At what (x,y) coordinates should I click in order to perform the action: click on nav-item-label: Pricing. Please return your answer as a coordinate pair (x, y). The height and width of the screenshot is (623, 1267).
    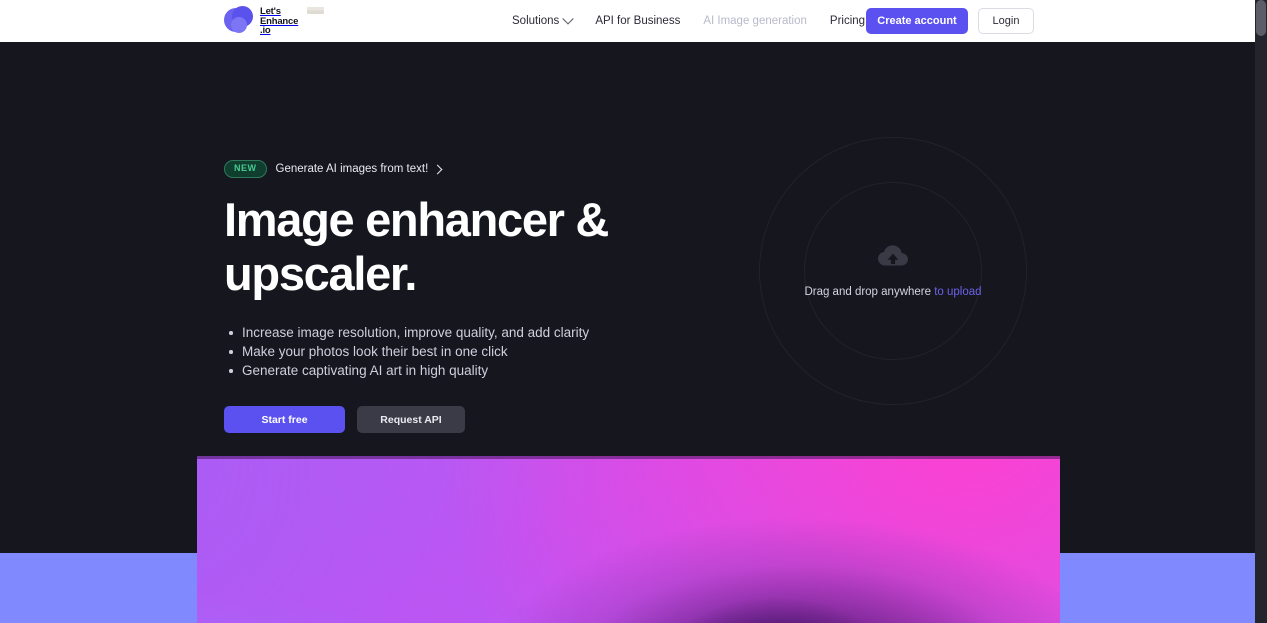
    Looking at the image, I should click on (847, 21).